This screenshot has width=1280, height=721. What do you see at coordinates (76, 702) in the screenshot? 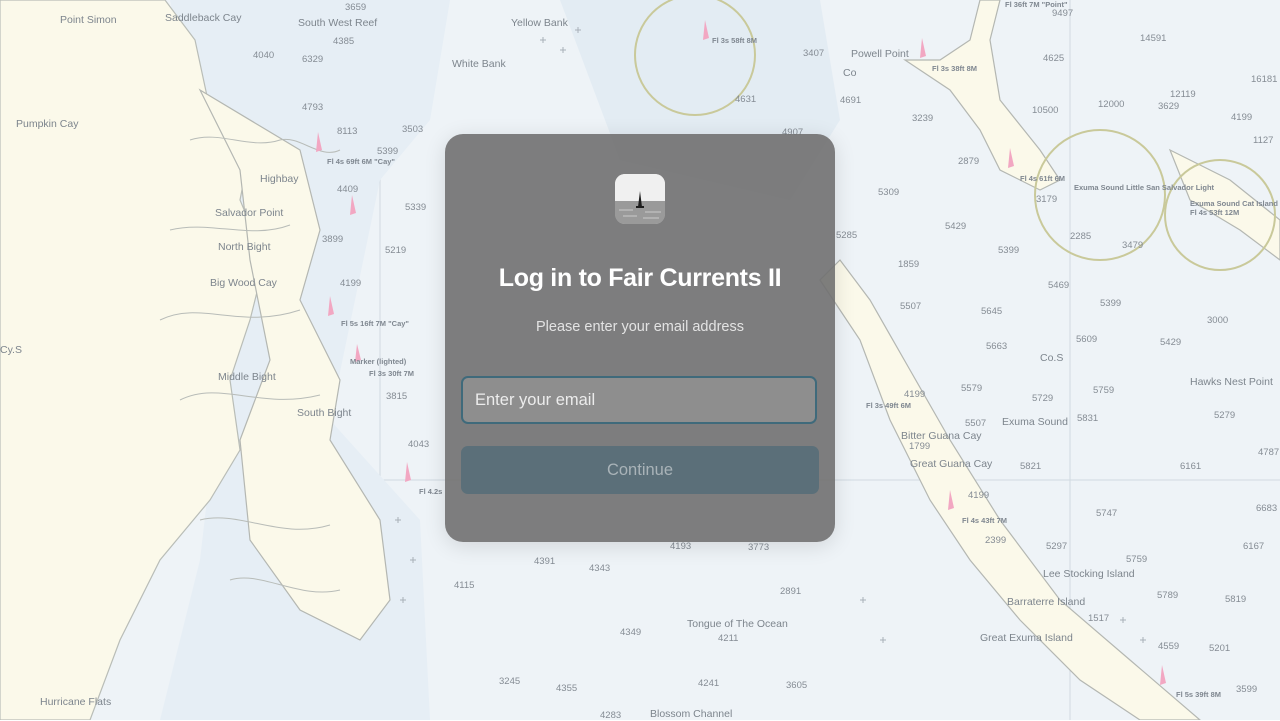
I see `map-place-label: Hurricane Flats` at bounding box center [76, 702].